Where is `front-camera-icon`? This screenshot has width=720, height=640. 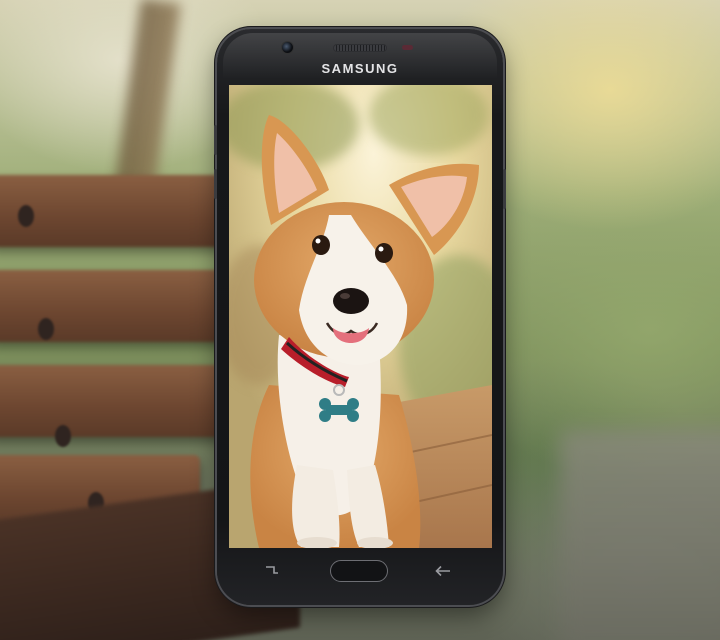
front-camera-icon is located at coordinates (287, 47).